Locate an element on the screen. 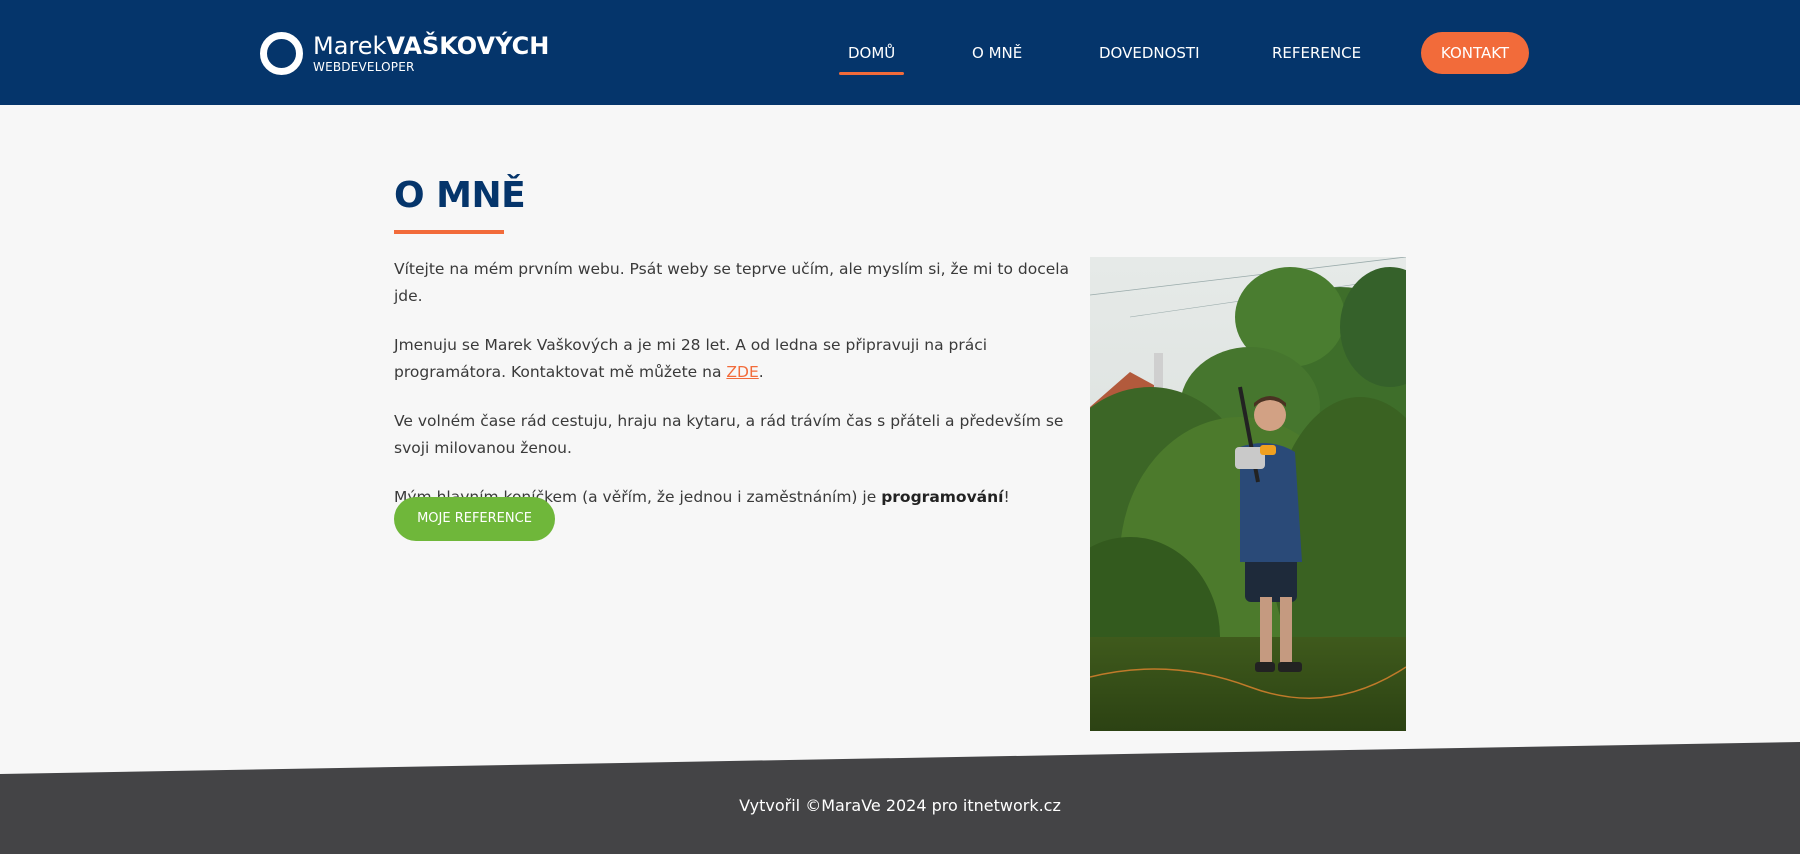 This screenshot has height=854, width=1800. title-underline is located at coordinates (449, 232).